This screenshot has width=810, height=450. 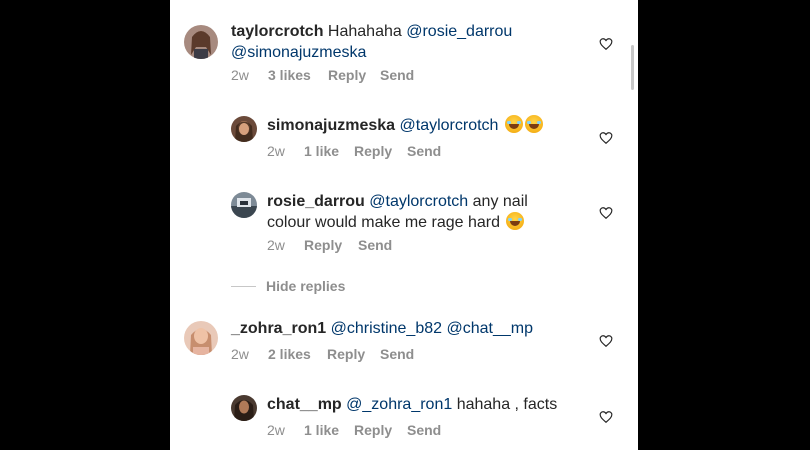 What do you see at coordinates (331, 125) in the screenshot?
I see `username-link: simonajuzmeska` at bounding box center [331, 125].